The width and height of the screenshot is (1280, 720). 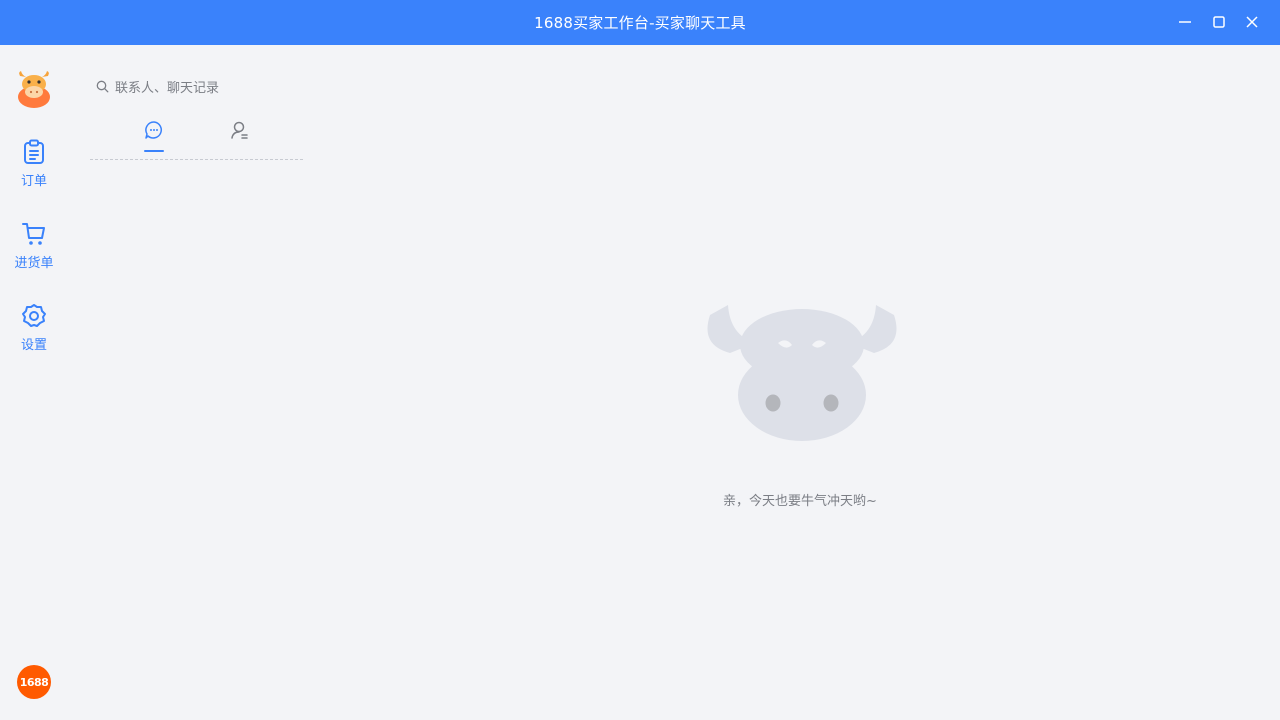 I want to click on minimize-button, so click(x=1185, y=22).